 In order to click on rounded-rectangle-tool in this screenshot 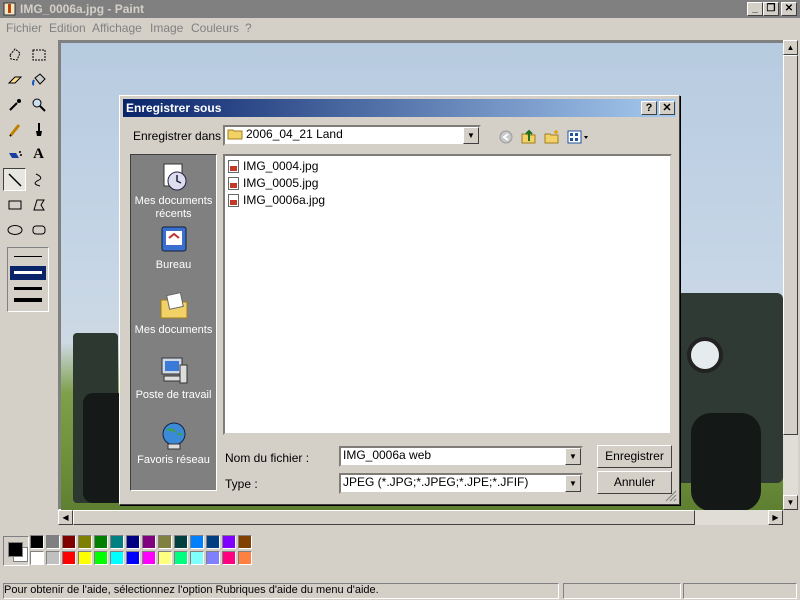, I will do `click(38, 229)`.